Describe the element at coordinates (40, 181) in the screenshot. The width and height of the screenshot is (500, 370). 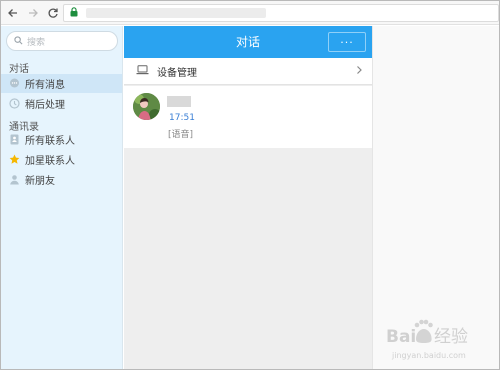
I see `sidebar-item-label: 新朋友` at that location.